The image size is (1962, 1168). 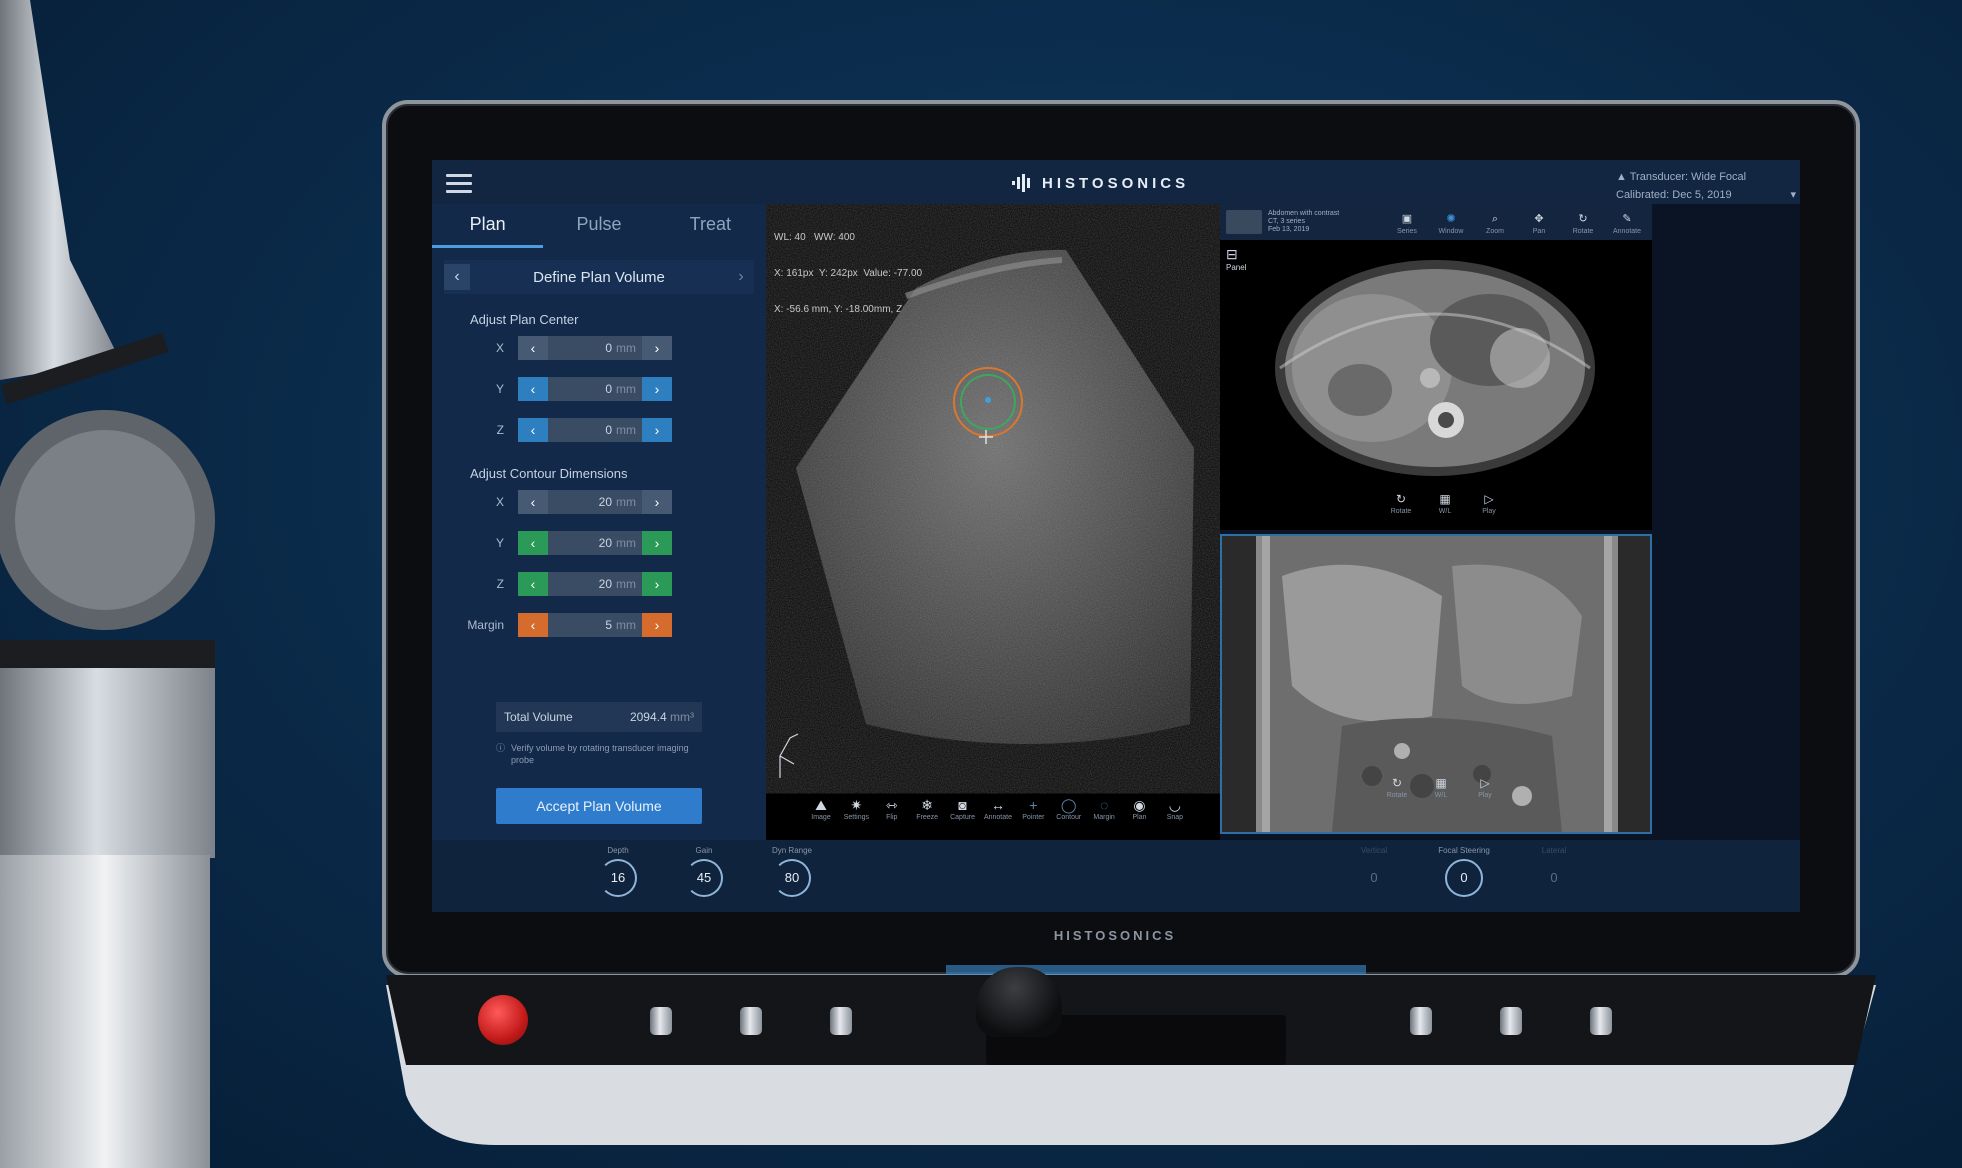 What do you see at coordinates (1495, 222) in the screenshot?
I see `zoom-tool-button: ⌕ Zoom` at bounding box center [1495, 222].